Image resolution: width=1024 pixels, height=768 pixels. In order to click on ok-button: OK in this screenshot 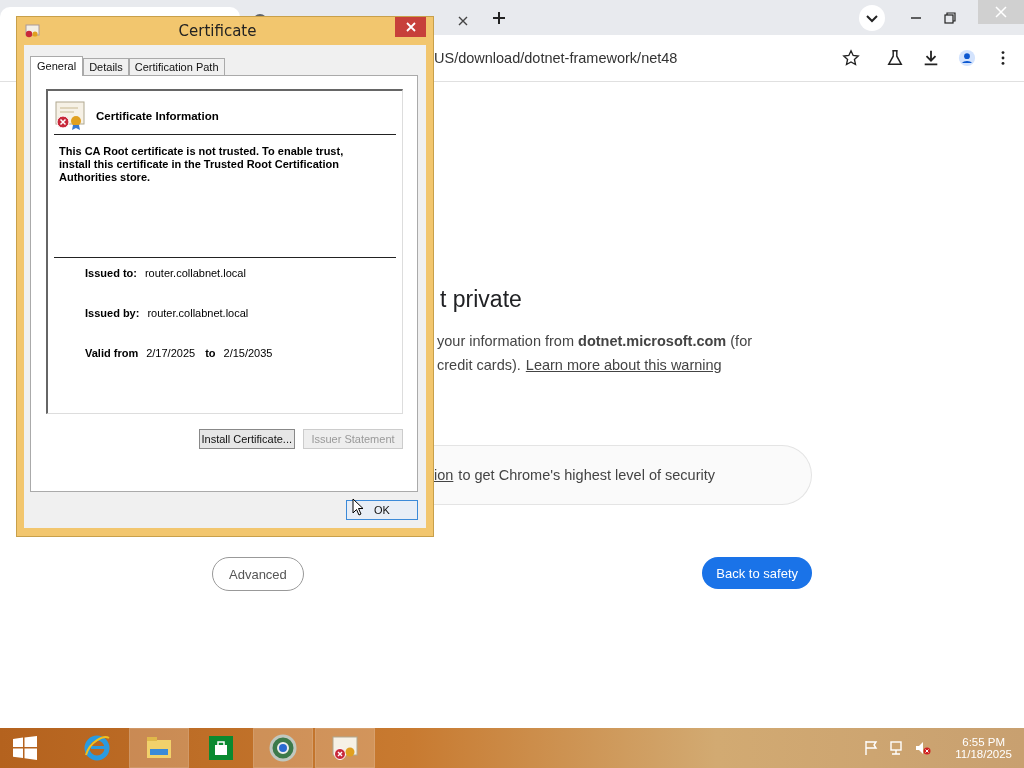, I will do `click(382, 510)`.